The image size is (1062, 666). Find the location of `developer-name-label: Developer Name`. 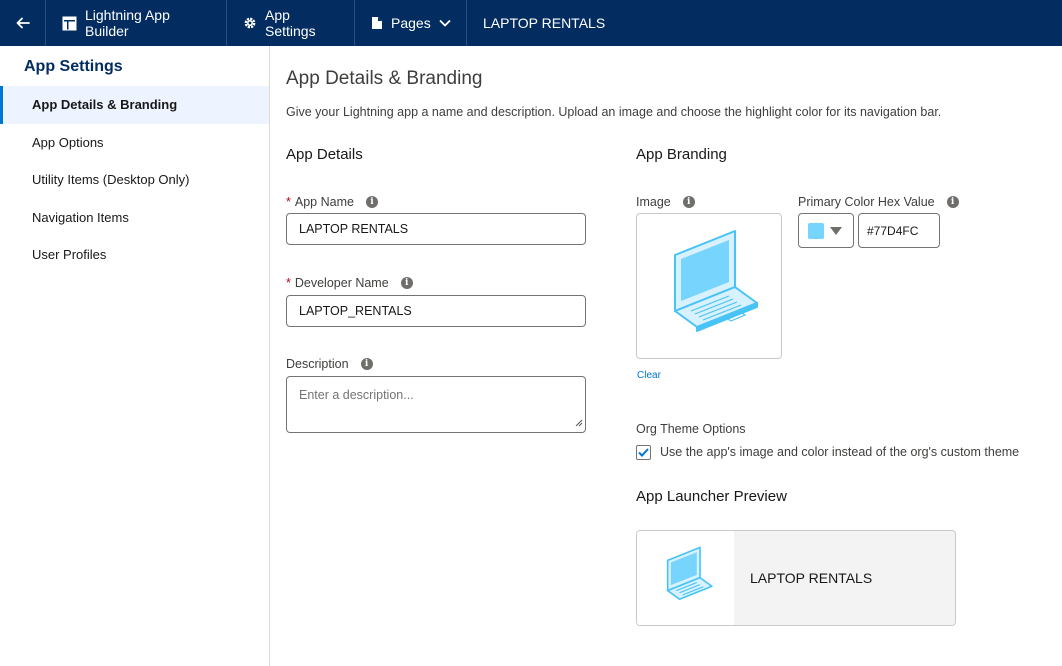

developer-name-label: Developer Name is located at coordinates (341, 283).